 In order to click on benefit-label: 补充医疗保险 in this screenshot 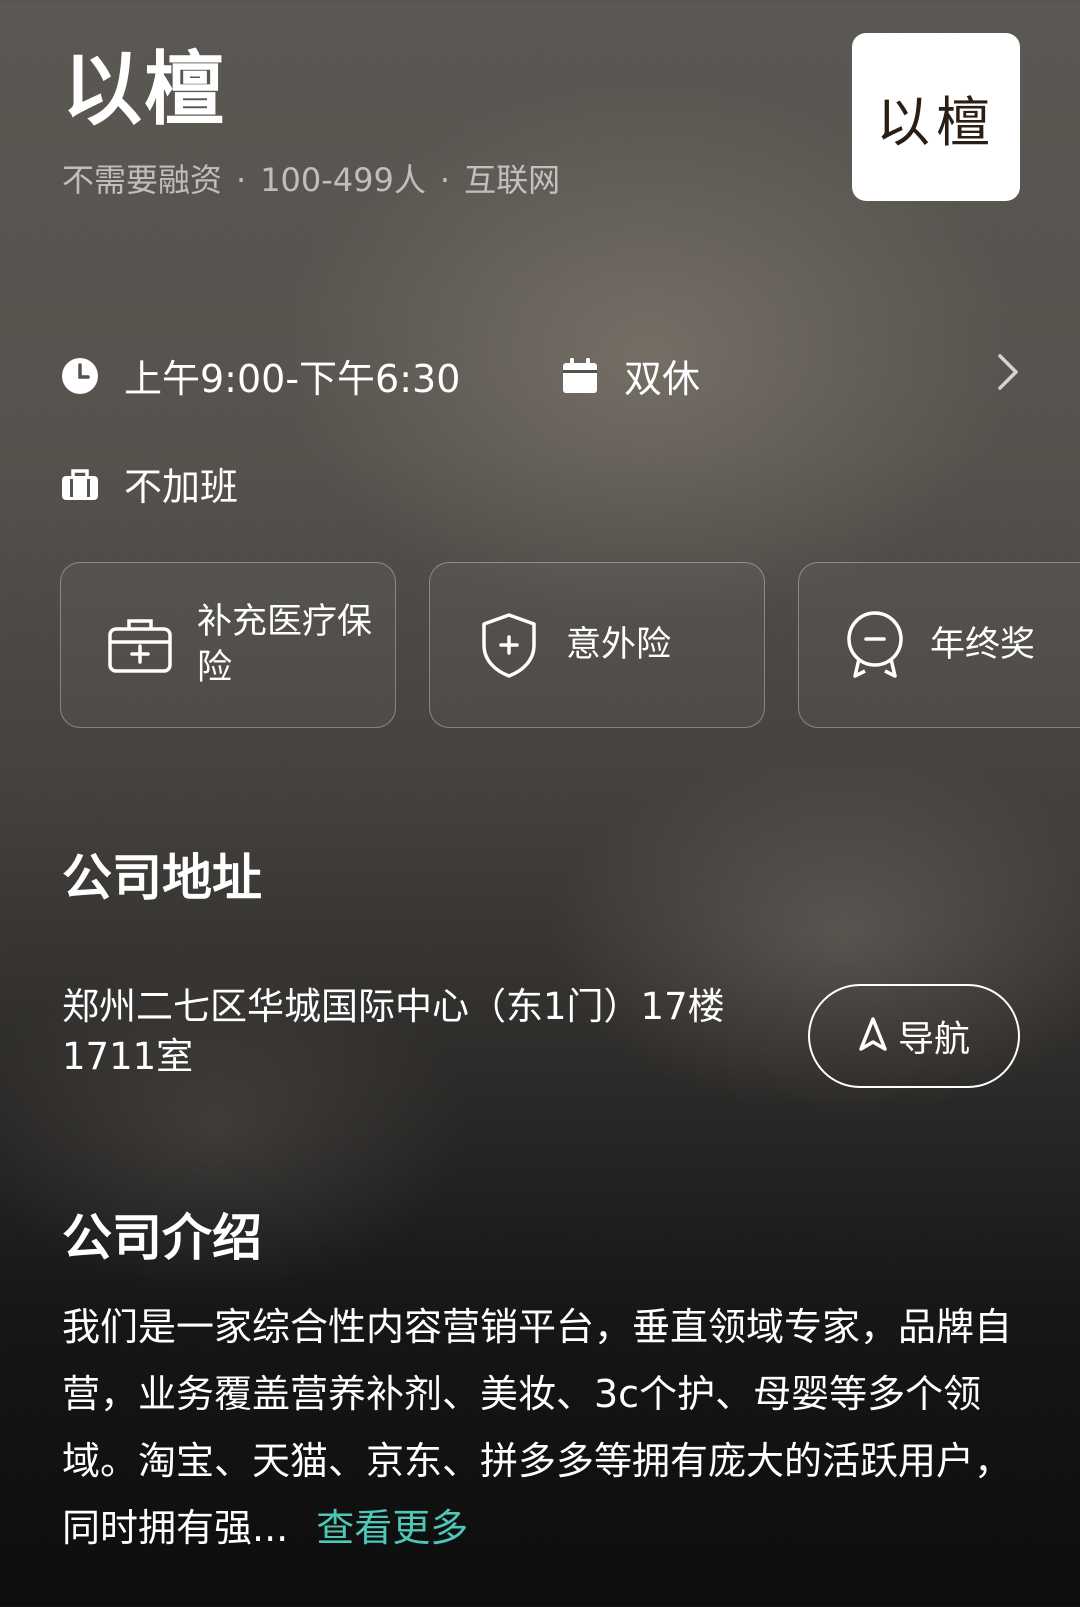, I will do `click(285, 645)`.